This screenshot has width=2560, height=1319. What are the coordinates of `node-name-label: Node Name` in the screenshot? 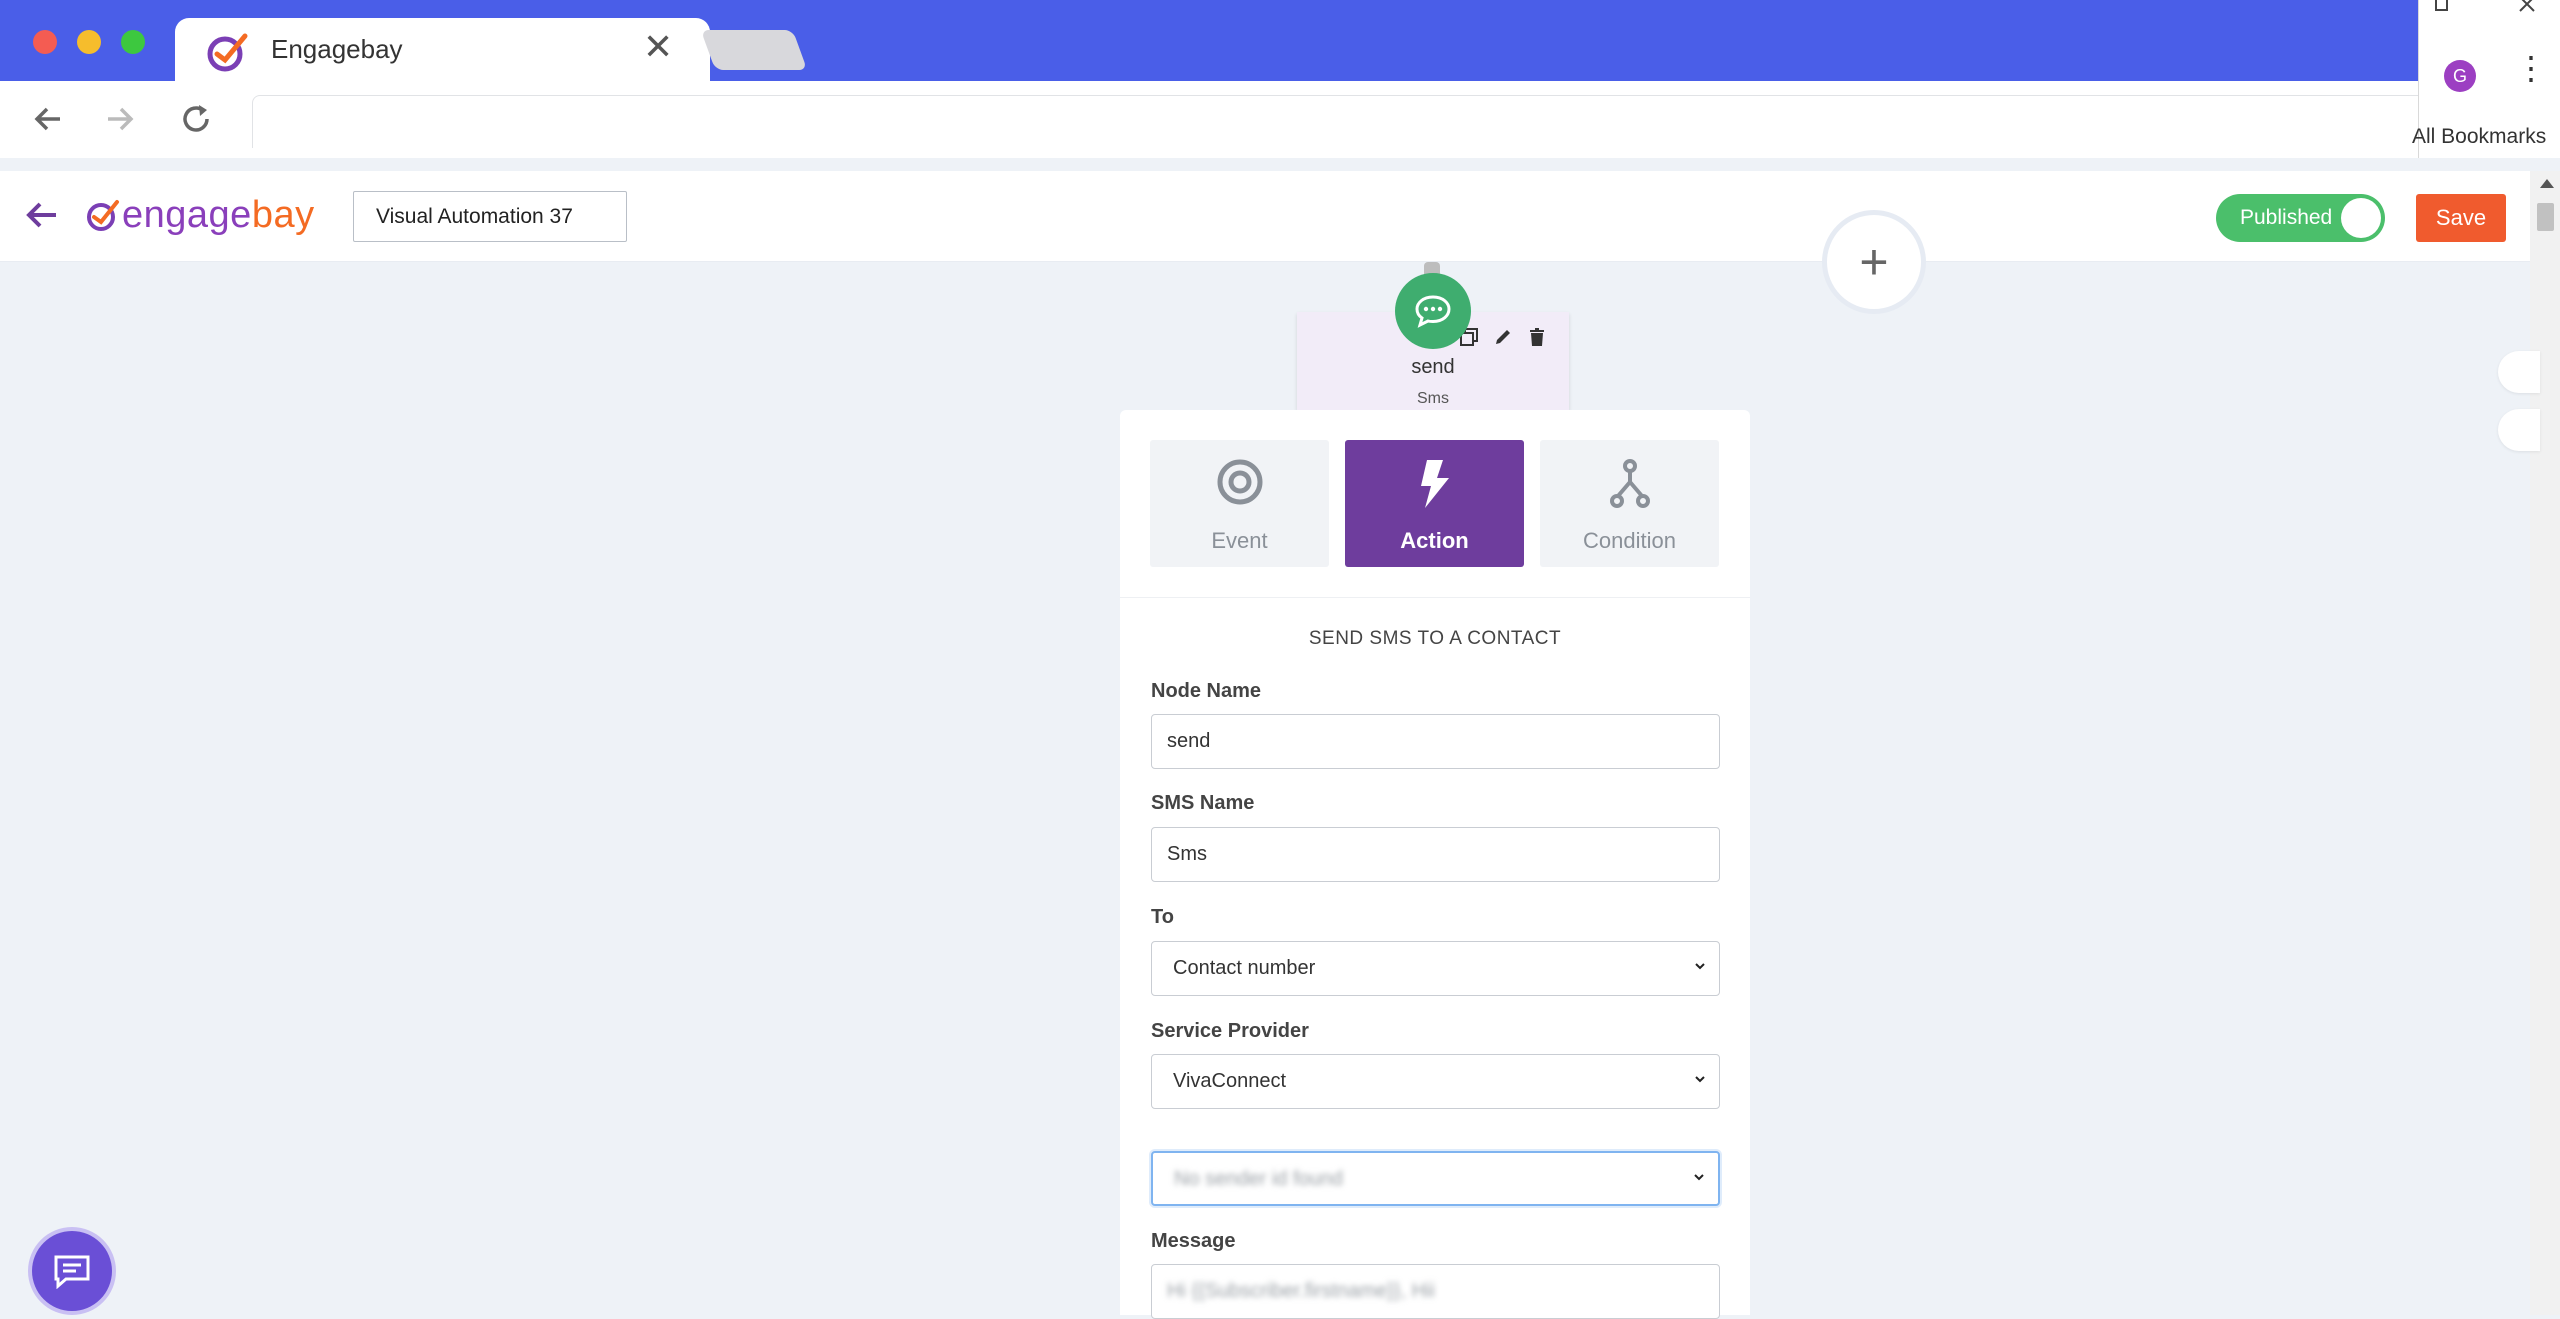 It's located at (1206, 691).